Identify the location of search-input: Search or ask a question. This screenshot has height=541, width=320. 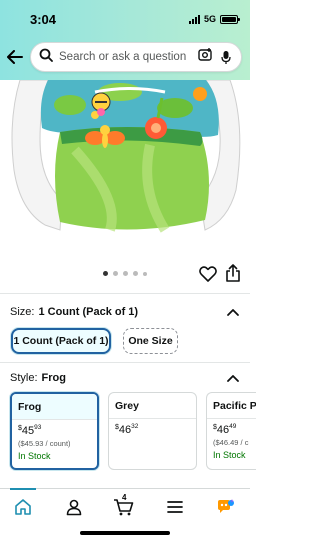
(136, 57).